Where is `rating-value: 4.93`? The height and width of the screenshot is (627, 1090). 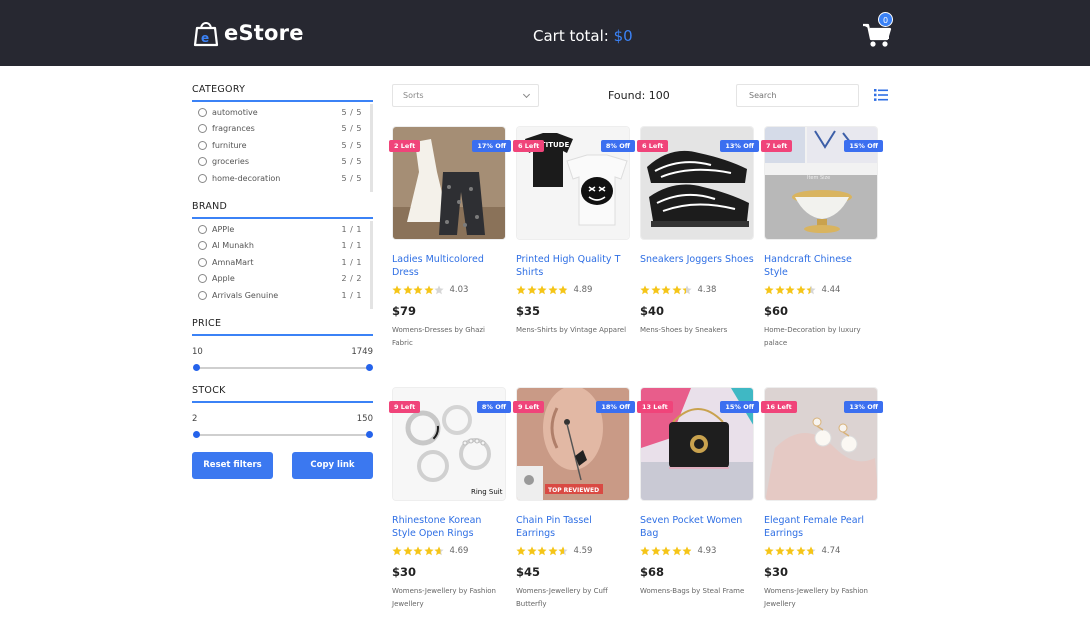 rating-value: 4.93 is located at coordinates (707, 551).